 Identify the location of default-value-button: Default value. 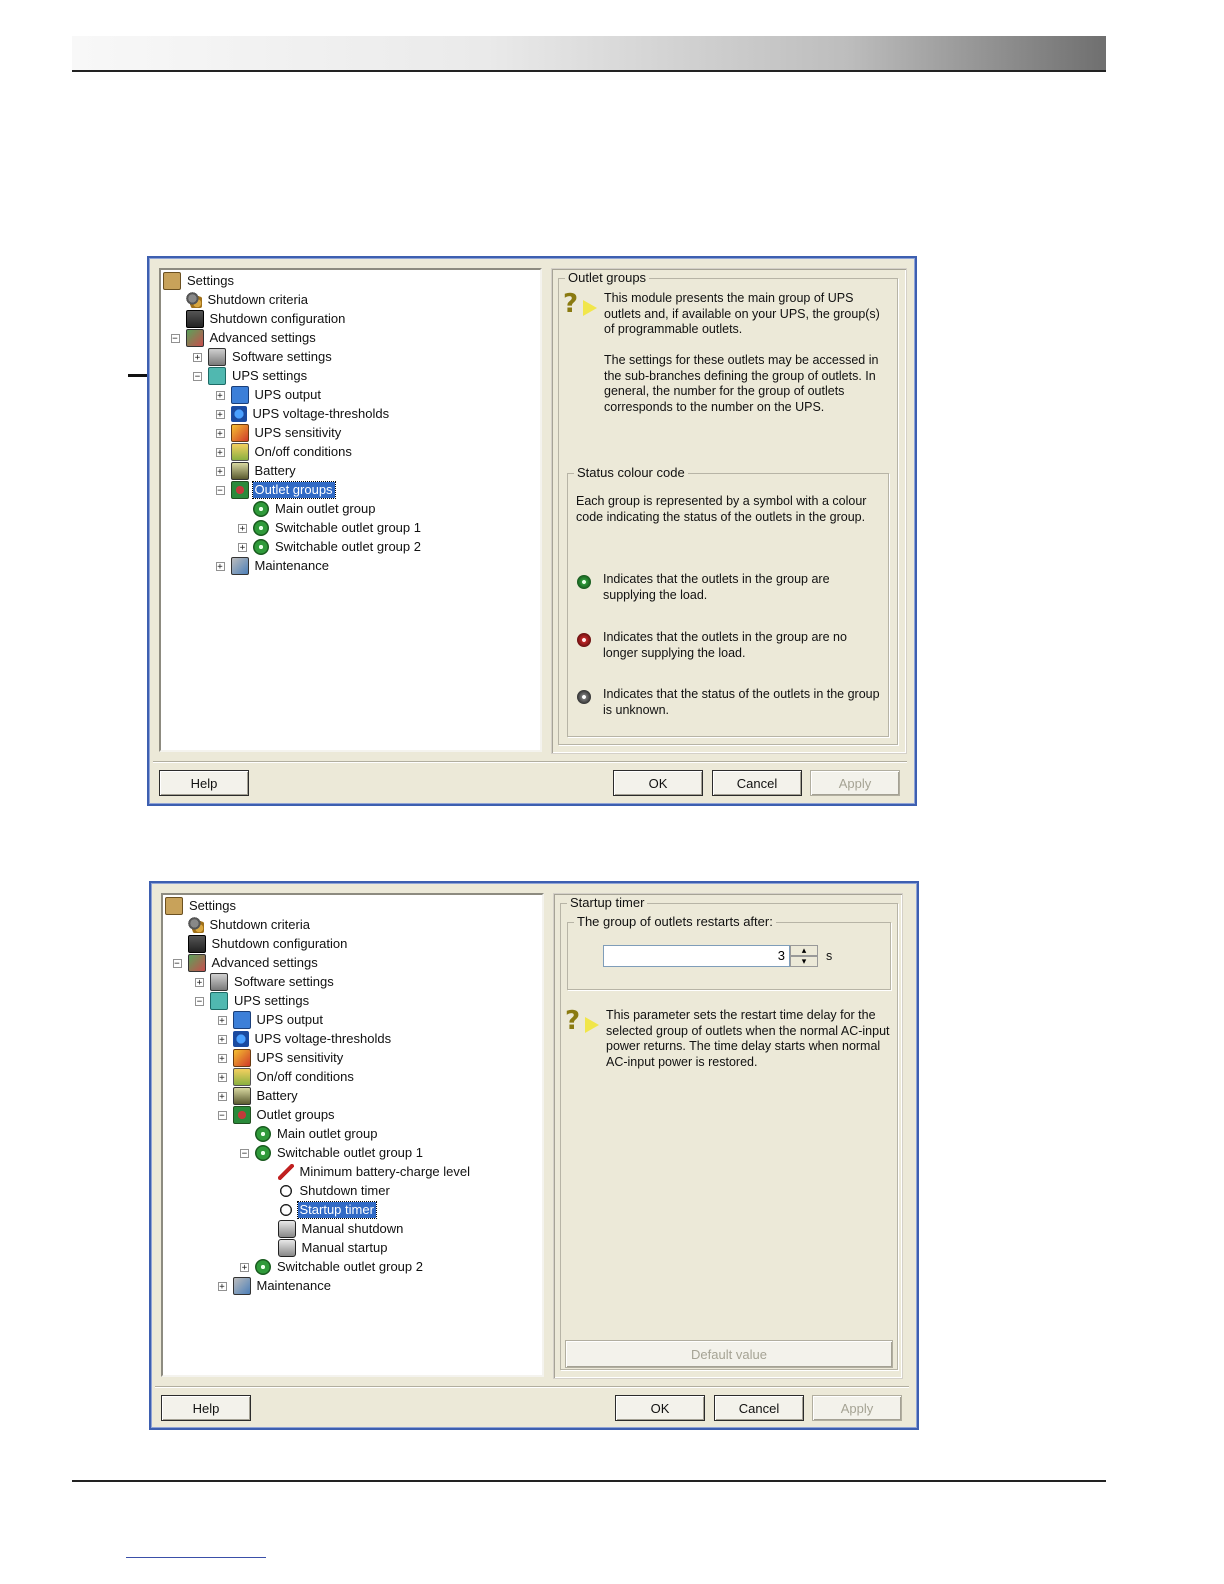
(729, 1354).